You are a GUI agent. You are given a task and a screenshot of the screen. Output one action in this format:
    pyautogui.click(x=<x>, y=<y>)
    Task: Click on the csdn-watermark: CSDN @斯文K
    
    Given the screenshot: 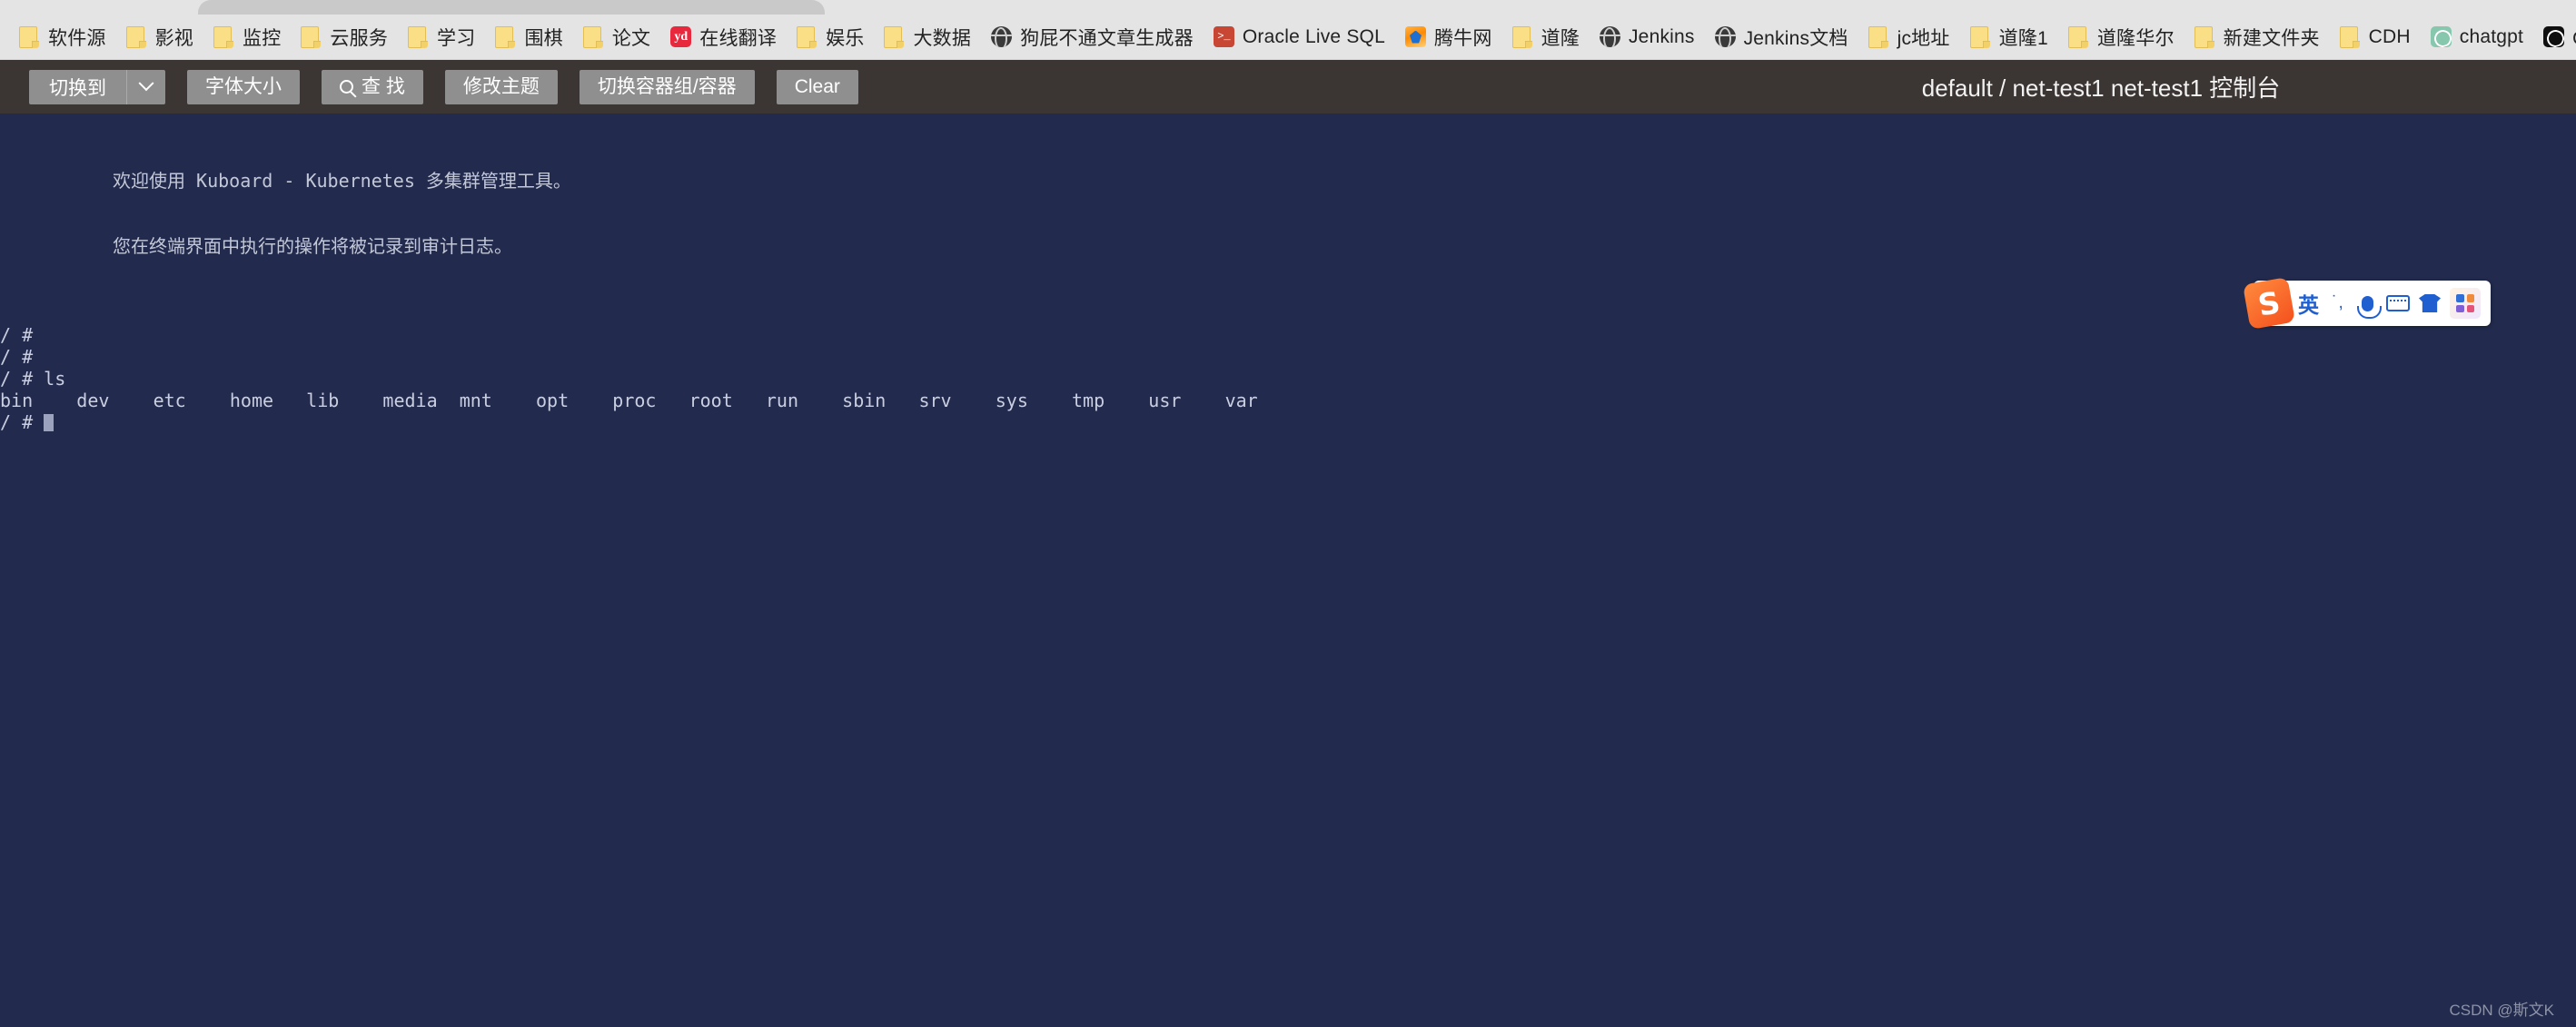 What is the action you would take?
    pyautogui.click(x=2502, y=1011)
    